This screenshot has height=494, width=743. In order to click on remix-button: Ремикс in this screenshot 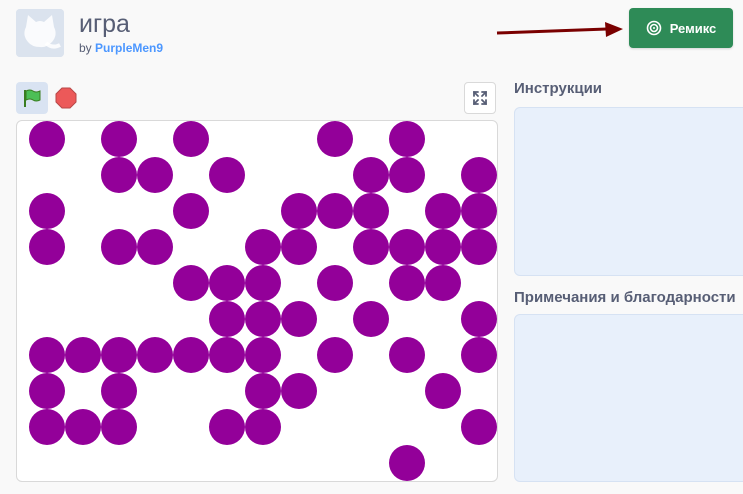, I will do `click(681, 28)`.